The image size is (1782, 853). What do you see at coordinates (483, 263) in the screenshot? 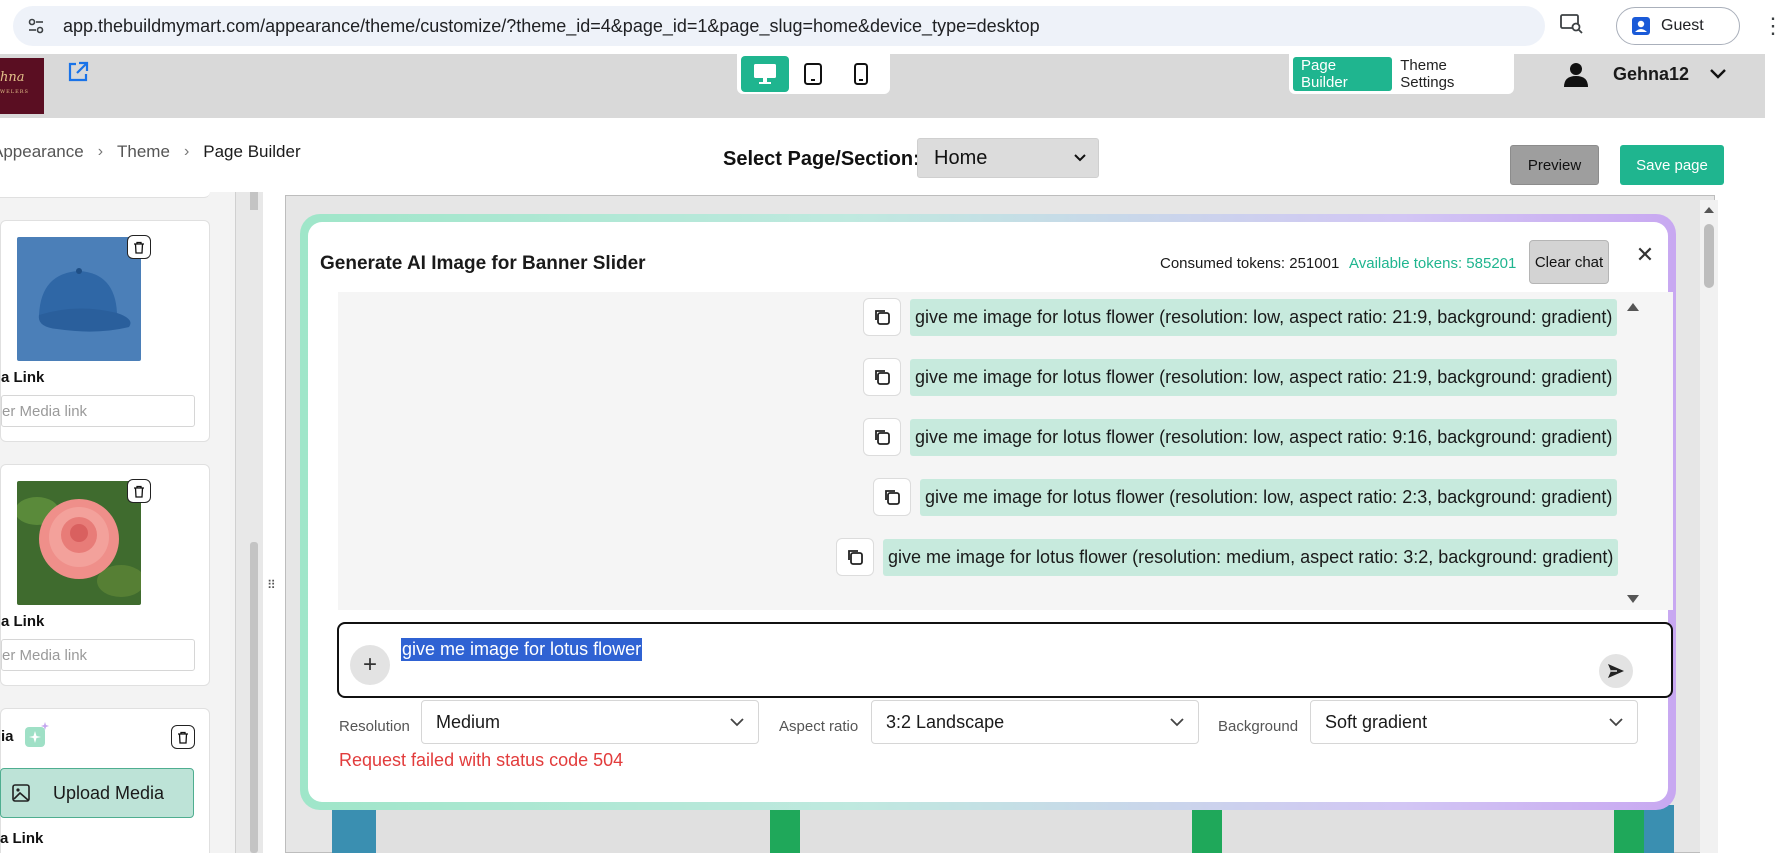
I see `modal-title: Generate AI Image for Banner Slider` at bounding box center [483, 263].